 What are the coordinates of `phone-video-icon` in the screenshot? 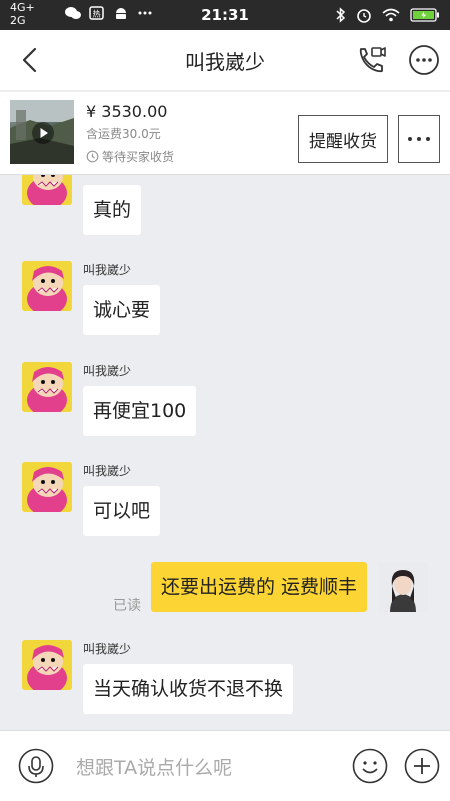 It's located at (371, 60).